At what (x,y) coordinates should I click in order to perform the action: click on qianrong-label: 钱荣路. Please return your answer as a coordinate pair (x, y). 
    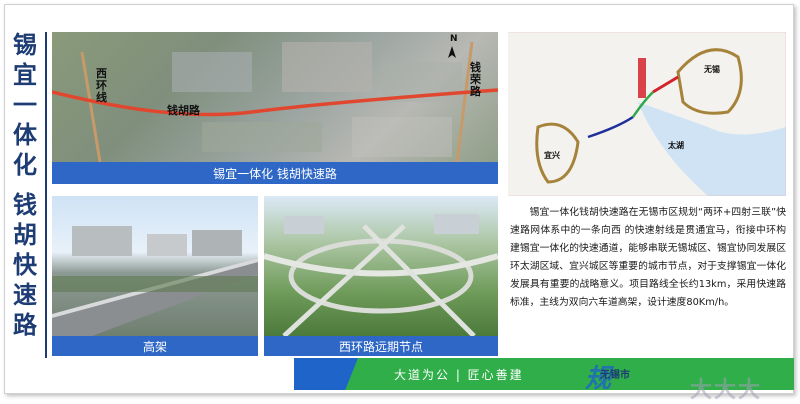
    Looking at the image, I should click on (475, 79).